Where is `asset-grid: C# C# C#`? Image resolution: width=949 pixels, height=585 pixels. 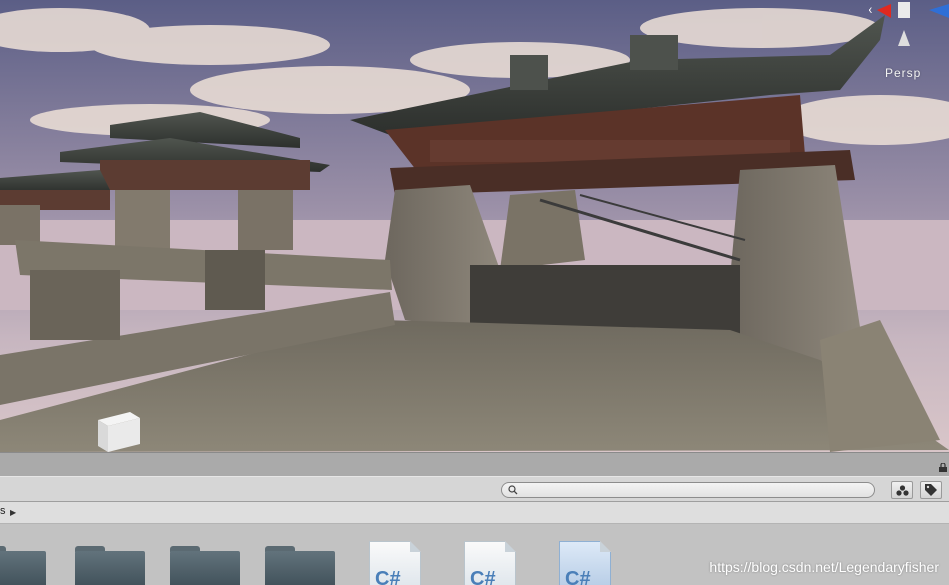
asset-grid: C# C# C# is located at coordinates (474, 554).